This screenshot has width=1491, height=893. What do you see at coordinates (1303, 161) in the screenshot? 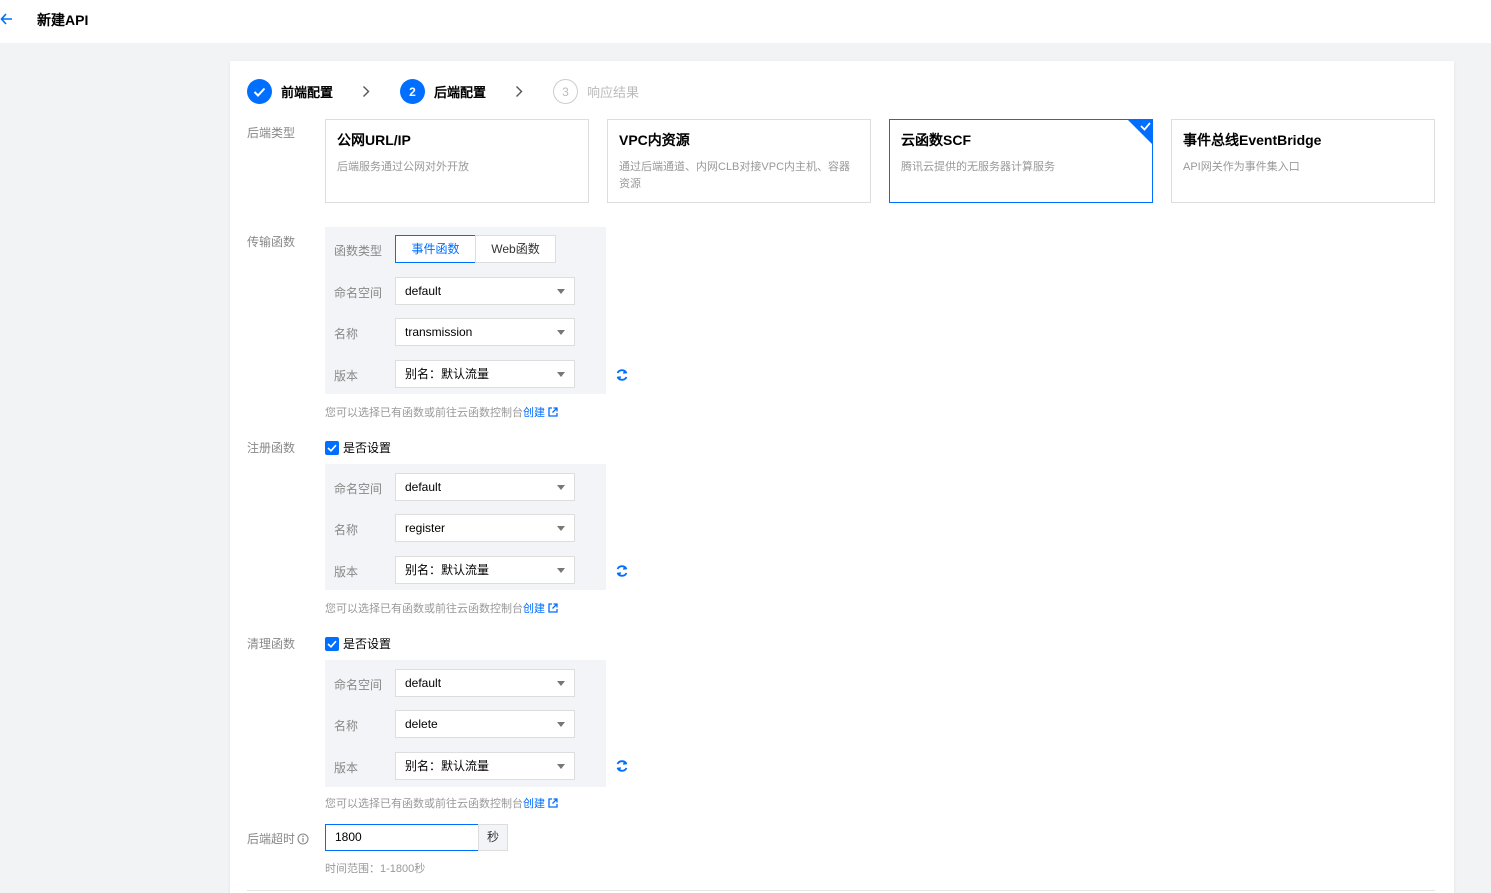
I see `backend-type-eventbridge: 事件总线EventBridge API网关作为事件集入口` at bounding box center [1303, 161].